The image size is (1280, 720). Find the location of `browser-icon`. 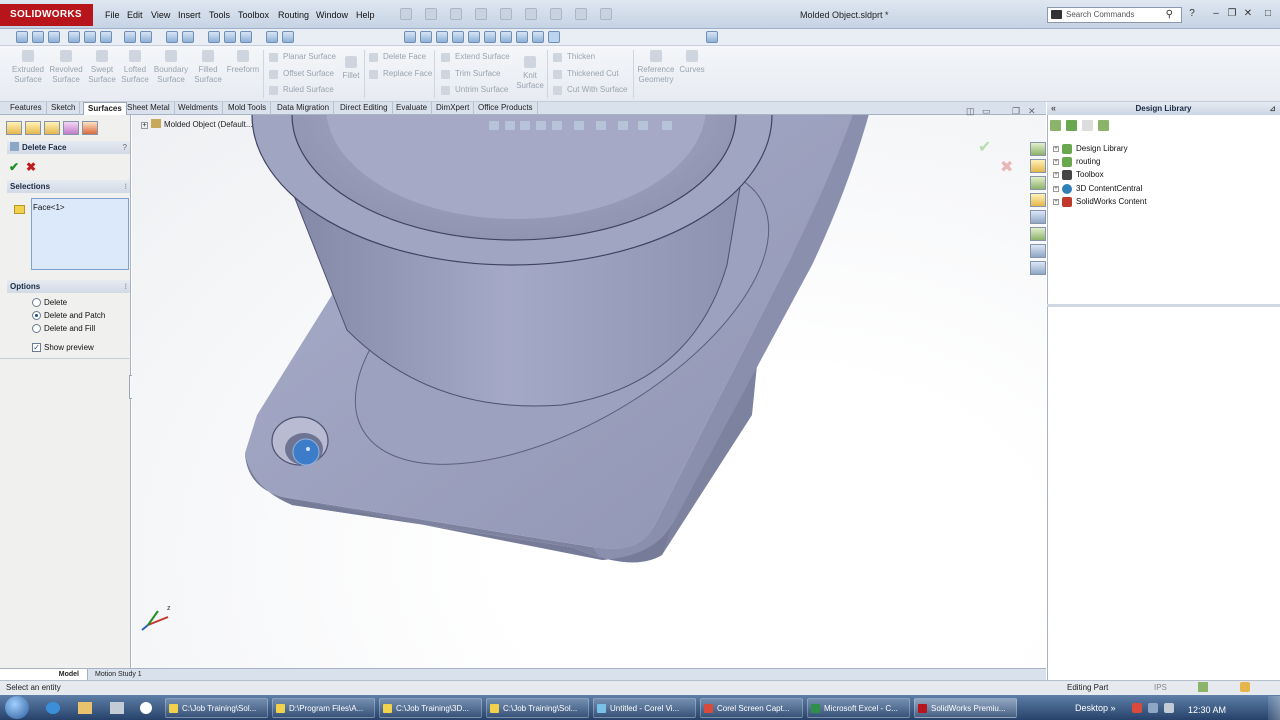

browser-icon is located at coordinates (53, 708).